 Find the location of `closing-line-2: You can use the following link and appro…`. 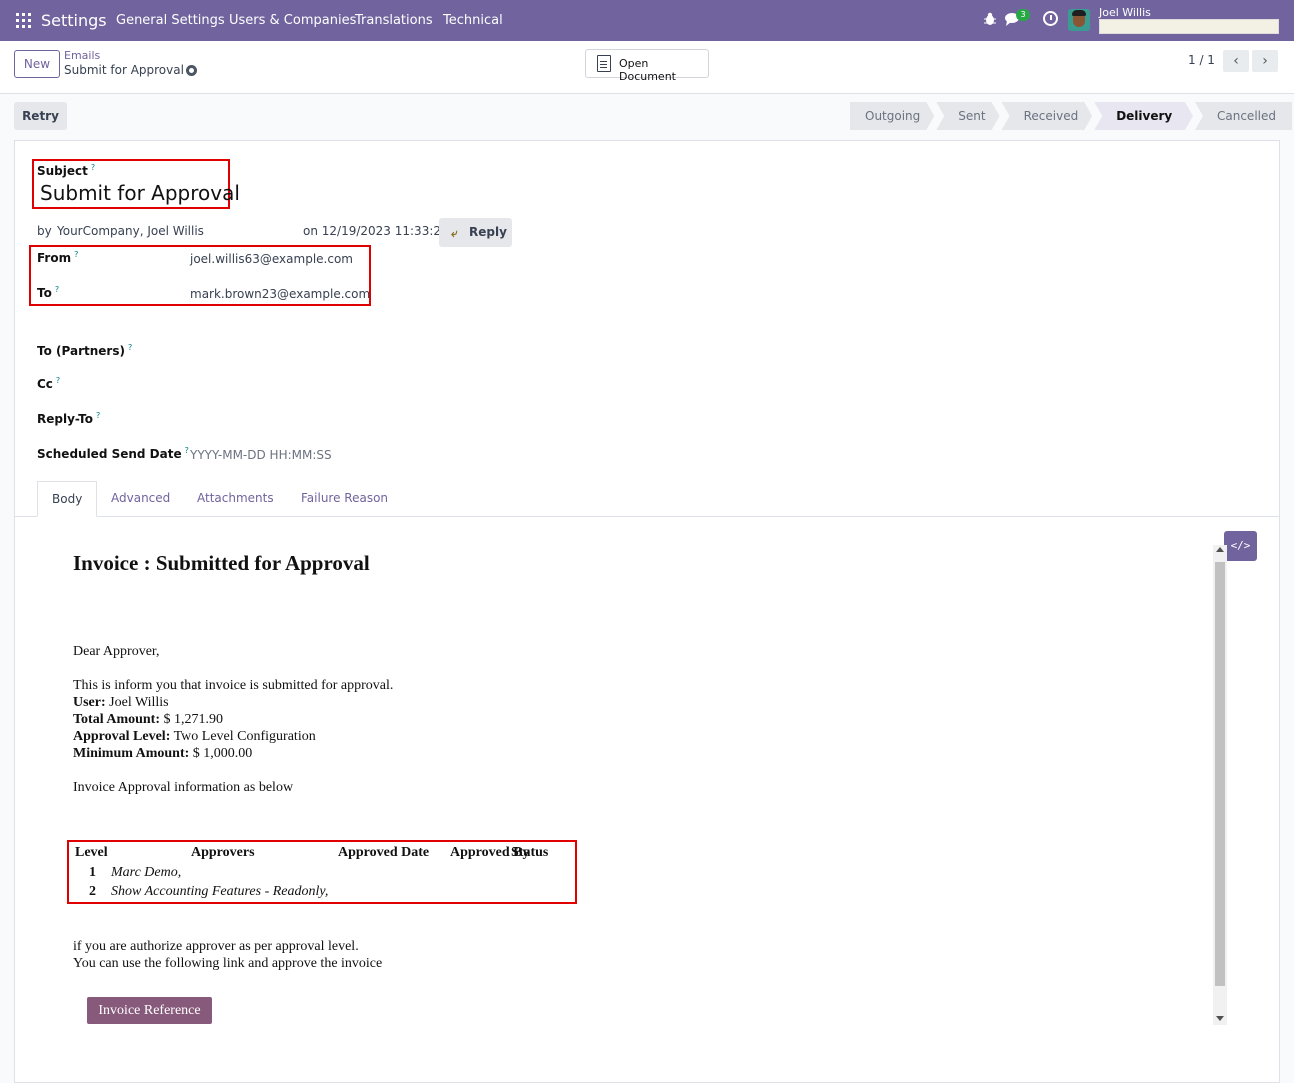

closing-line-2: You can use the following link and appro… is located at coordinates (228, 963).